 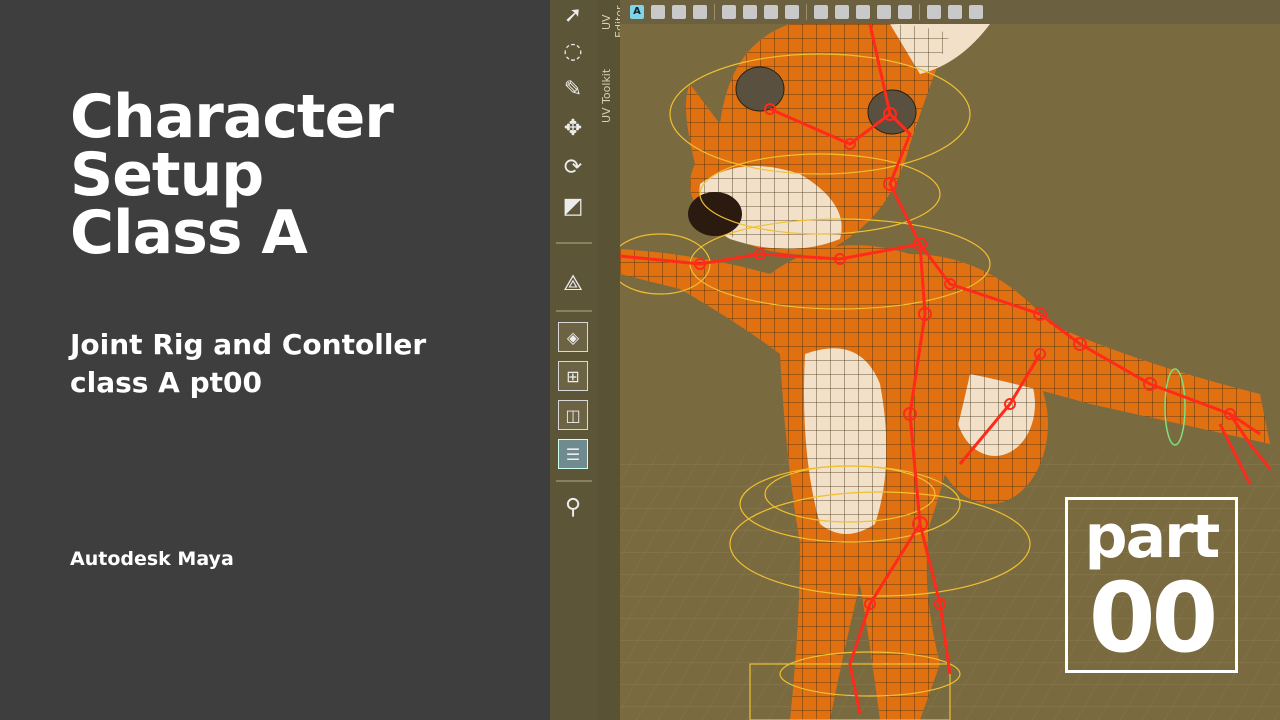 What do you see at coordinates (842, 12) in the screenshot?
I see `smooth-shade-icon` at bounding box center [842, 12].